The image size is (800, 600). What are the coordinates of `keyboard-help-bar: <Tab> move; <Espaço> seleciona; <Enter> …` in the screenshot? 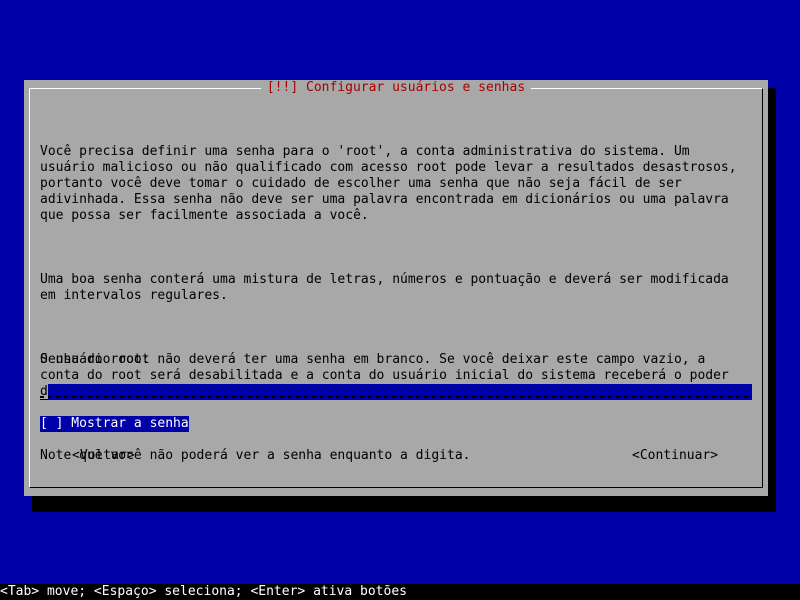 It's located at (400, 592).